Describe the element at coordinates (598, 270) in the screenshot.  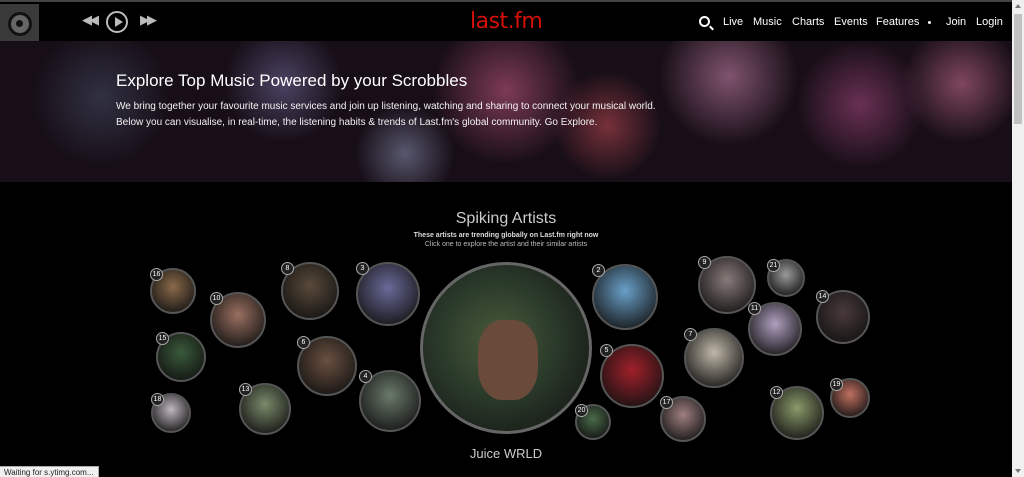
I see `rank-badge: 2` at that location.